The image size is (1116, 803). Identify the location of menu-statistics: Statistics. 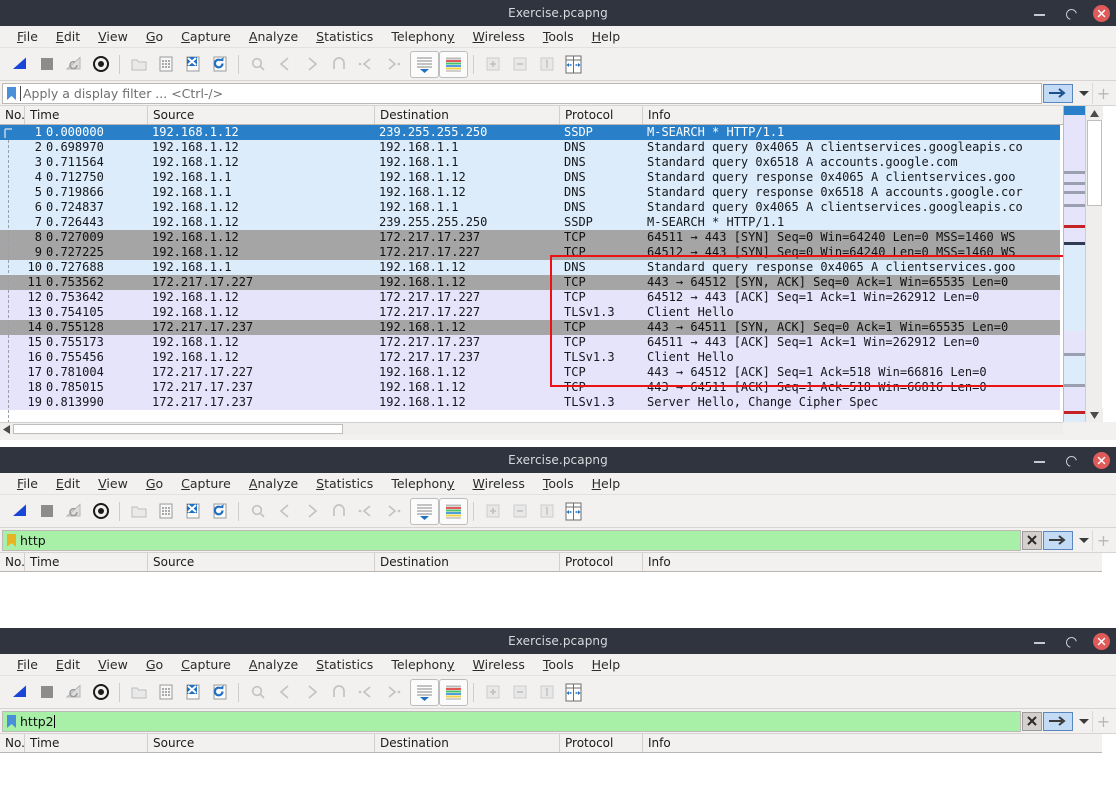
(344, 665).